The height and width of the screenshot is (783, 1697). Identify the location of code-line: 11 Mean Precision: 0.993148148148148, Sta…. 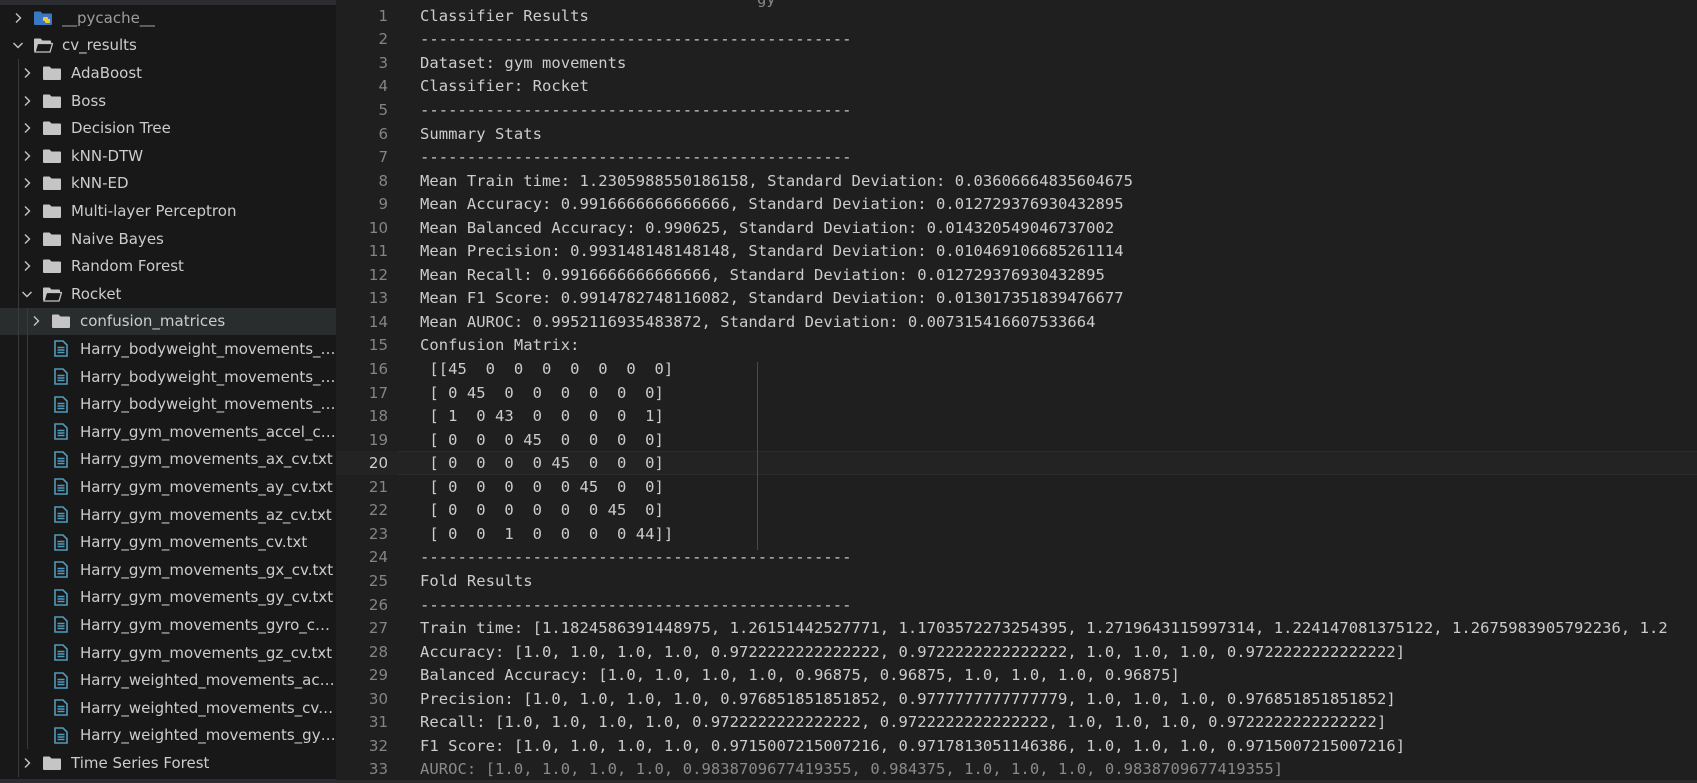
(1016, 252).